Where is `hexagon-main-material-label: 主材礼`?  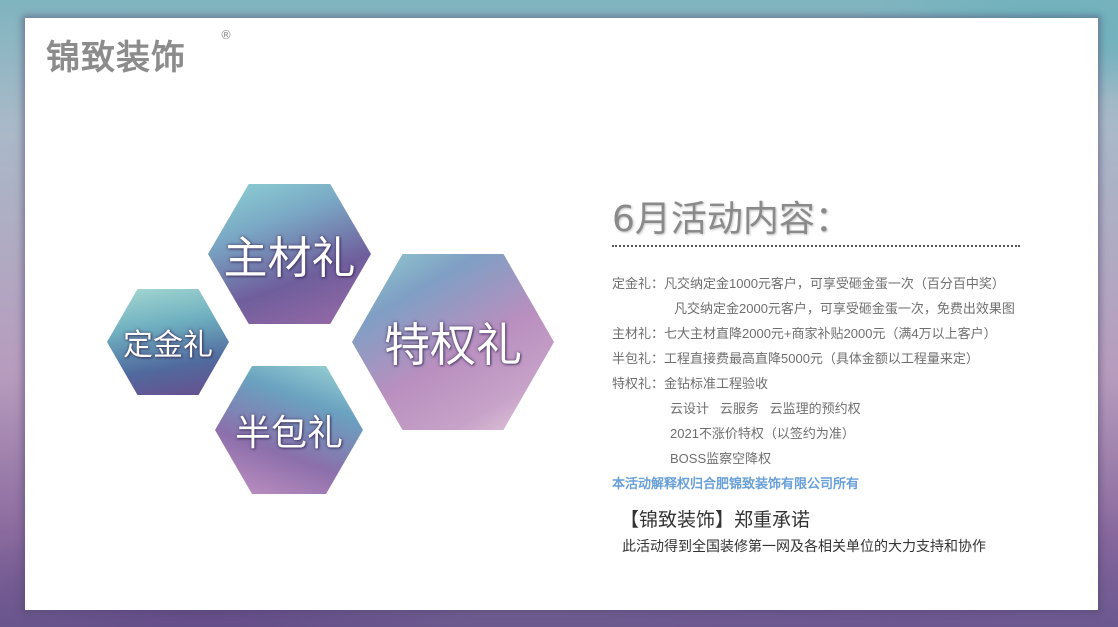
hexagon-main-material-label: 主材礼 is located at coordinates (289, 258).